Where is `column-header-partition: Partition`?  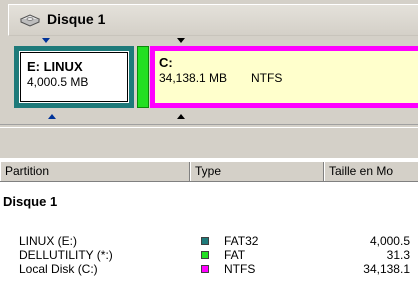 column-header-partition: Partition is located at coordinates (95, 171).